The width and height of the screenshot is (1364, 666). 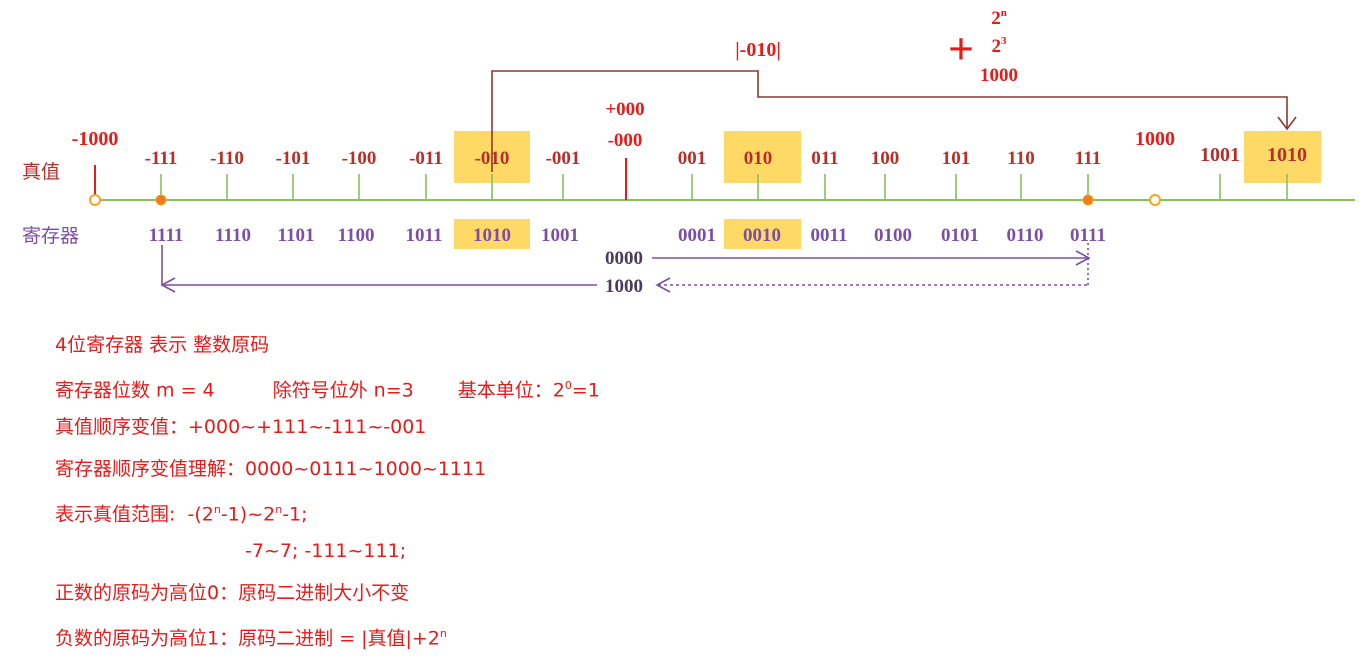 I want to click on power-2-n: 2n, so click(x=999, y=18).